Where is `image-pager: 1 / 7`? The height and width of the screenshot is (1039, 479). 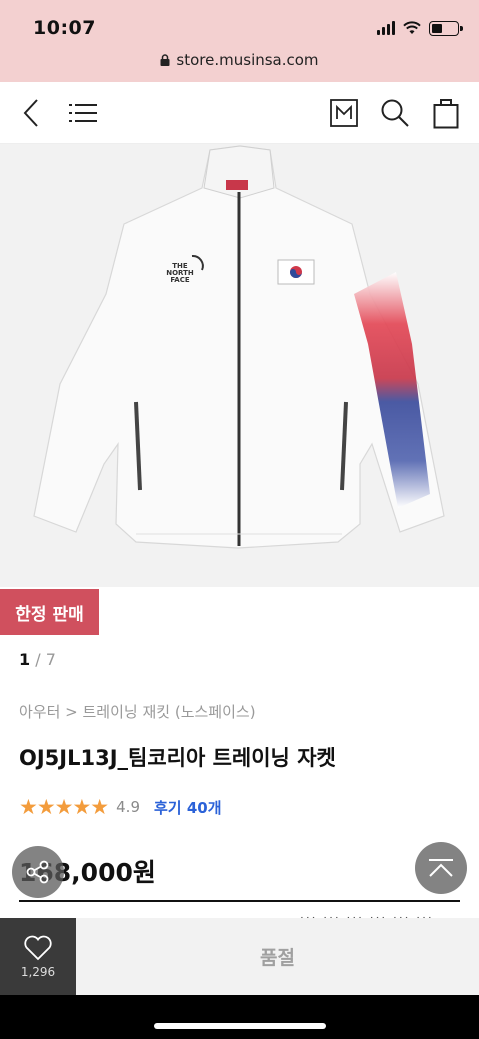
image-pager: 1 / 7 is located at coordinates (37, 659).